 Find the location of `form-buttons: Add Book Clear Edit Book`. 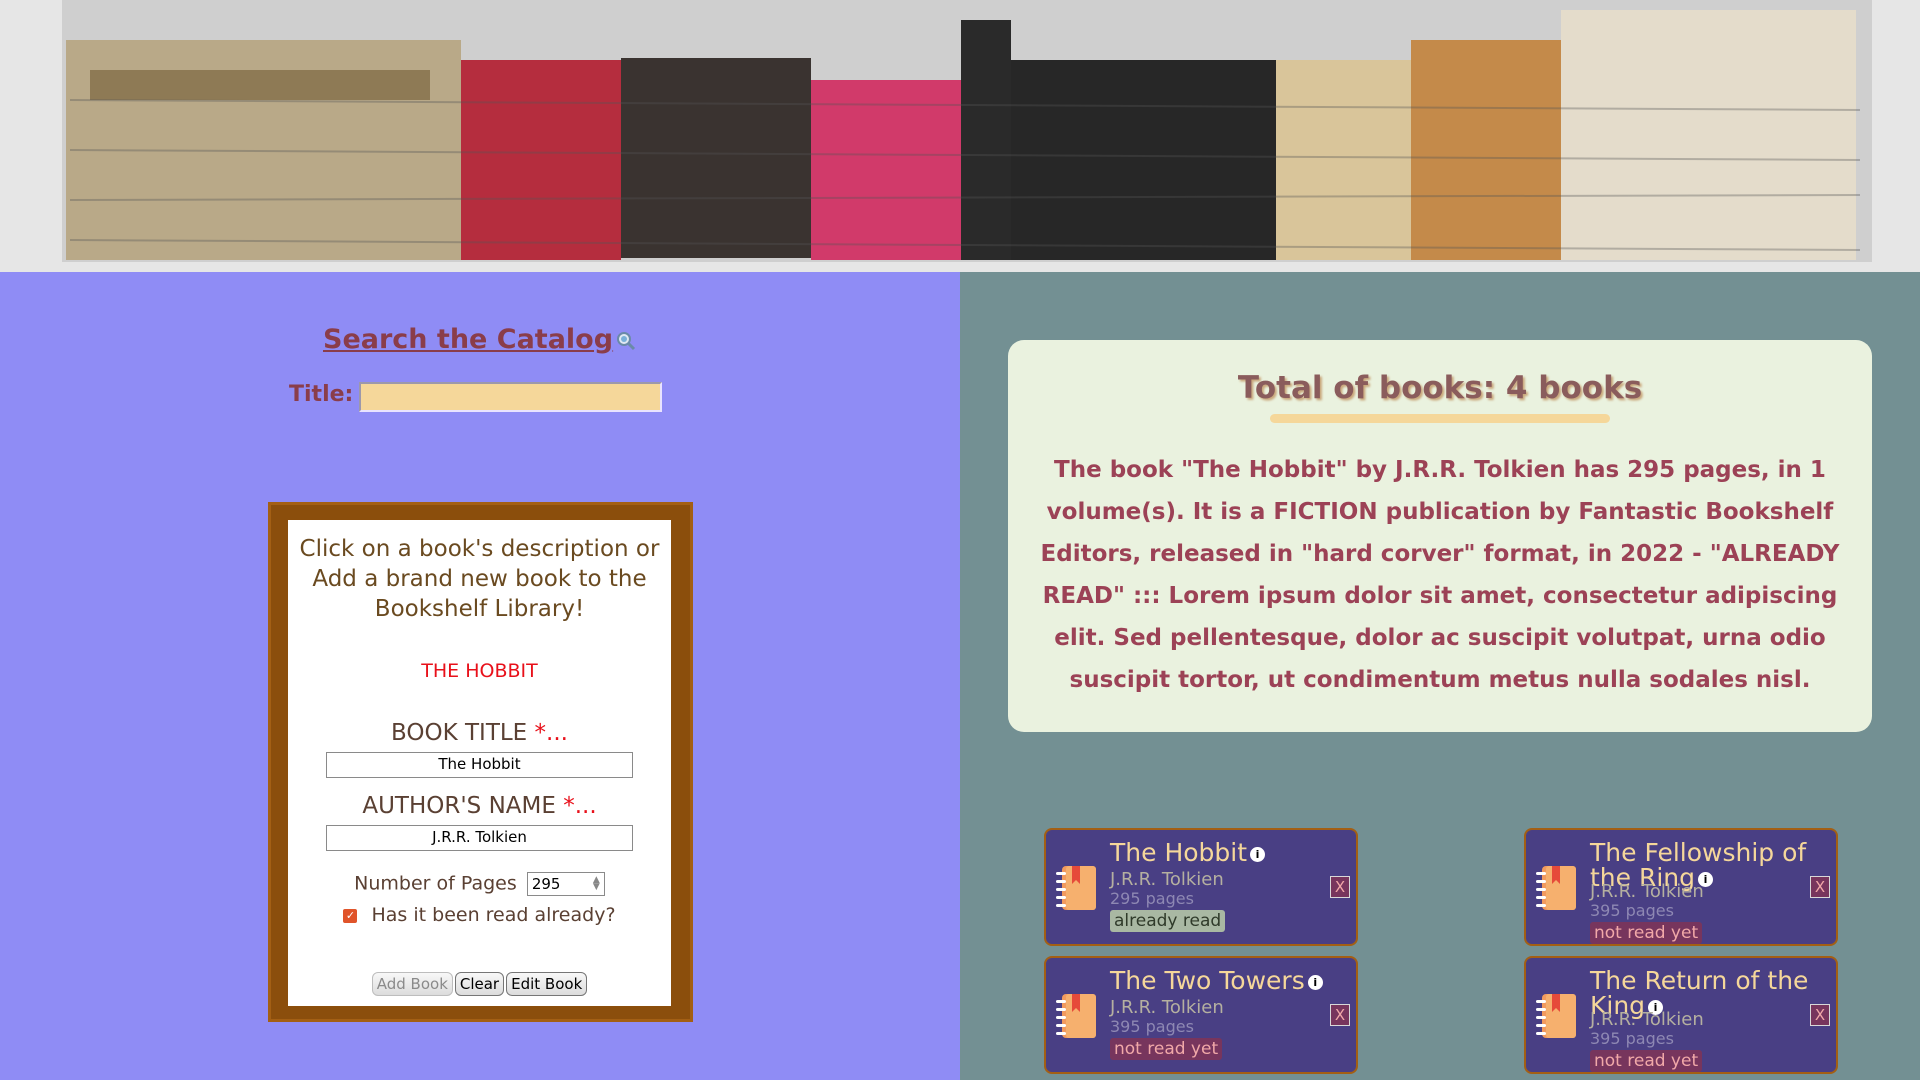

form-buttons: Add Book Clear Edit Book is located at coordinates (479, 984).